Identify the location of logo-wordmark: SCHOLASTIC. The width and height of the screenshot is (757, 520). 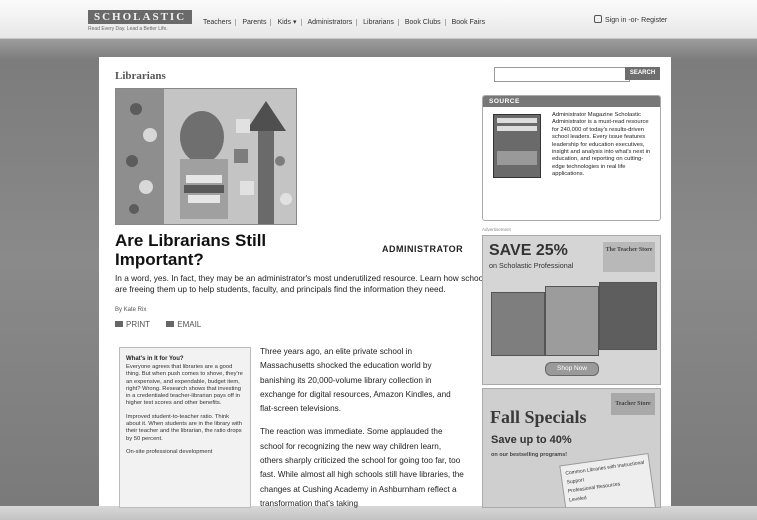
(140, 17).